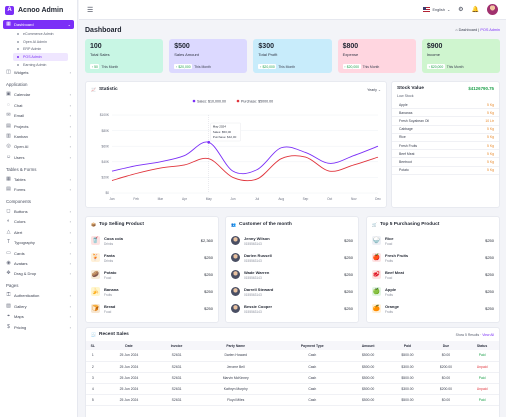 The image size is (506, 417). What do you see at coordinates (129, 367) in the screenshot?
I see `cell-date: 25 Jun 2024` at bounding box center [129, 367].